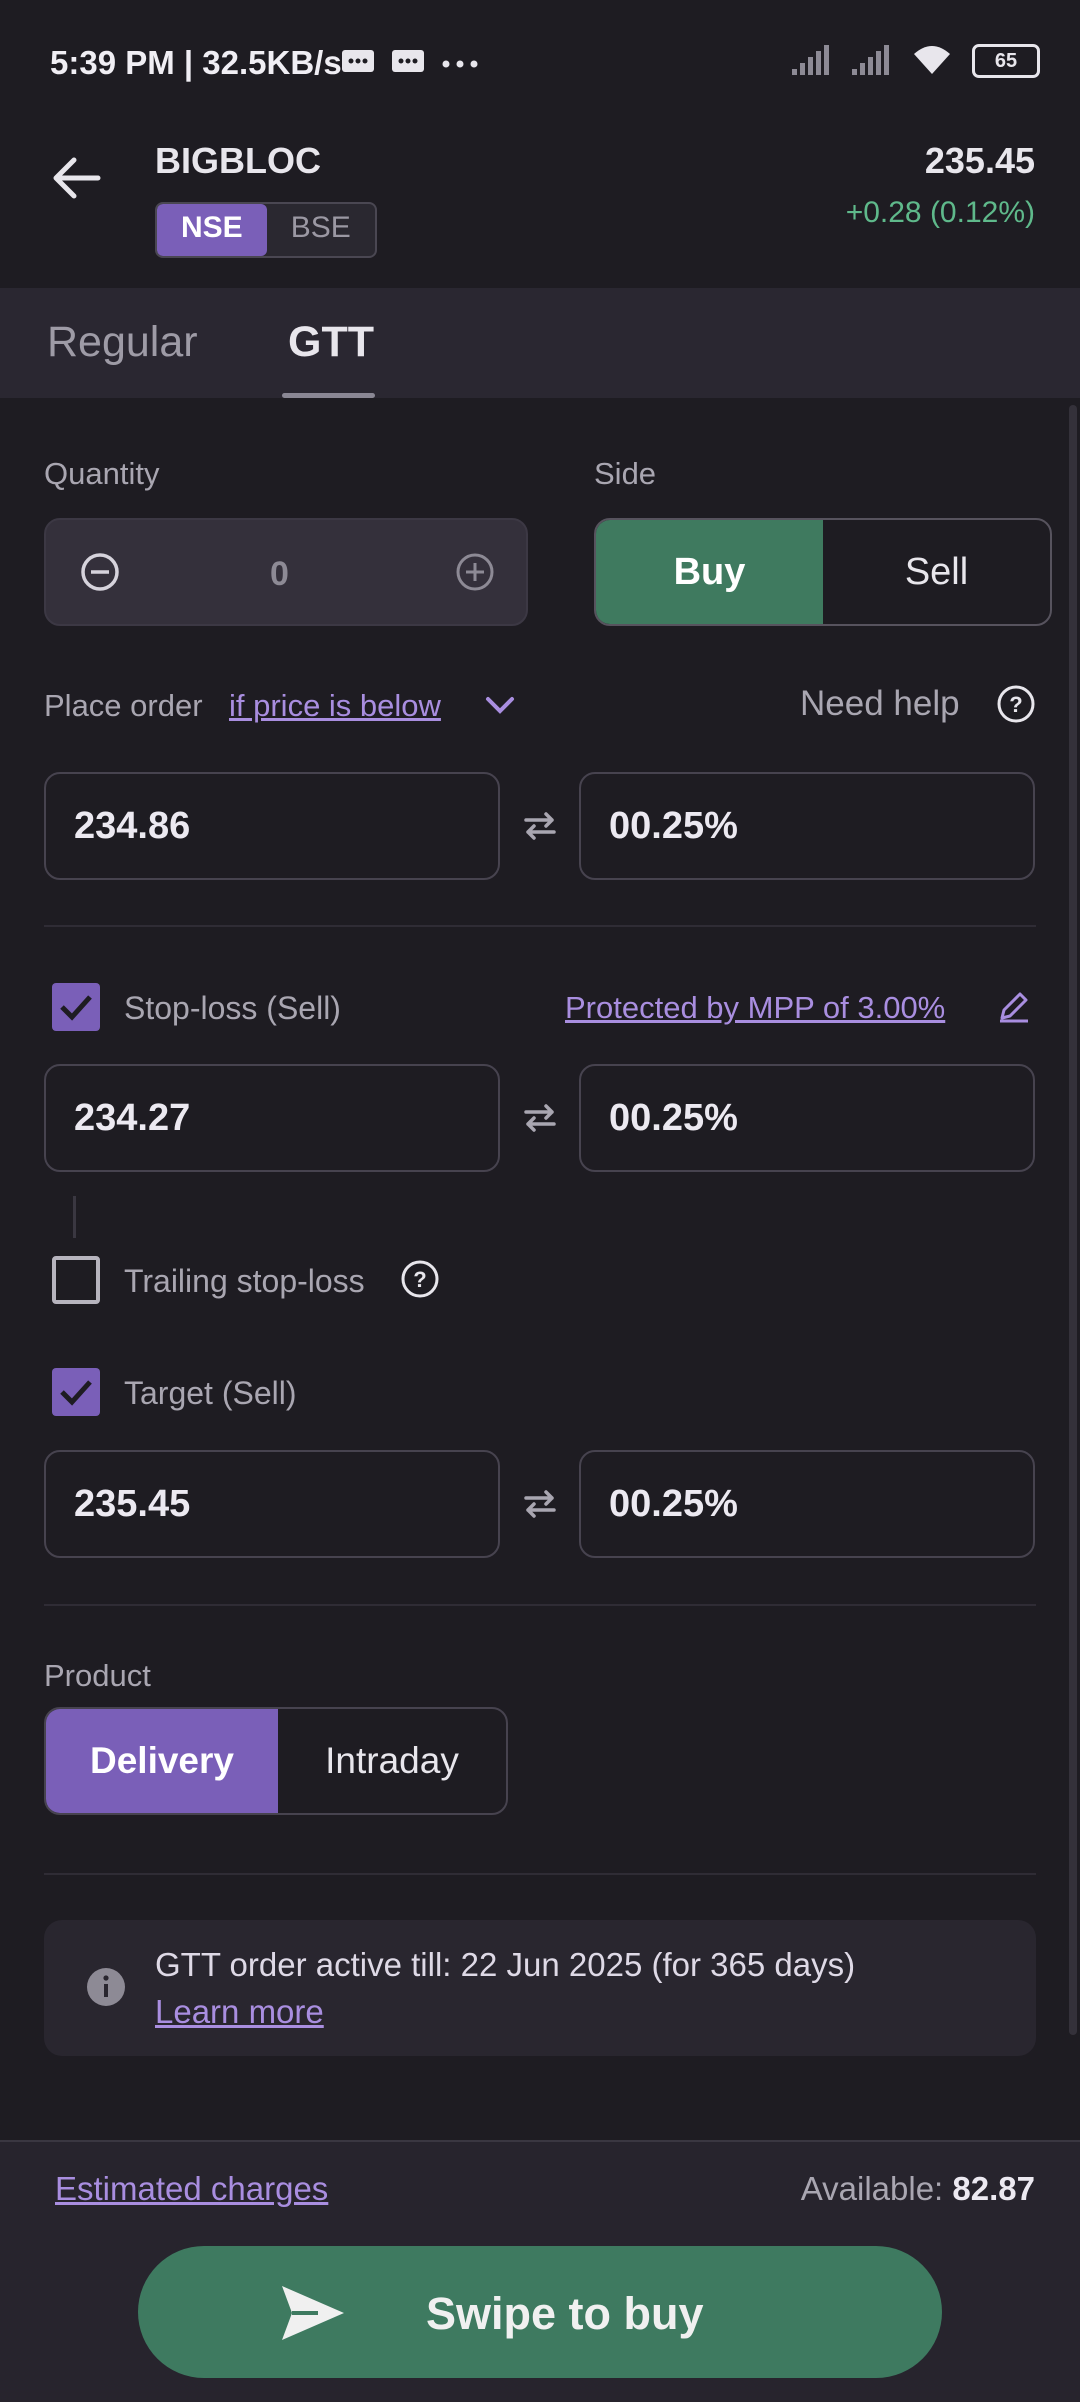 The width and height of the screenshot is (1080, 2402). What do you see at coordinates (122, 342) in the screenshot?
I see `tab-regular: Regular` at bounding box center [122, 342].